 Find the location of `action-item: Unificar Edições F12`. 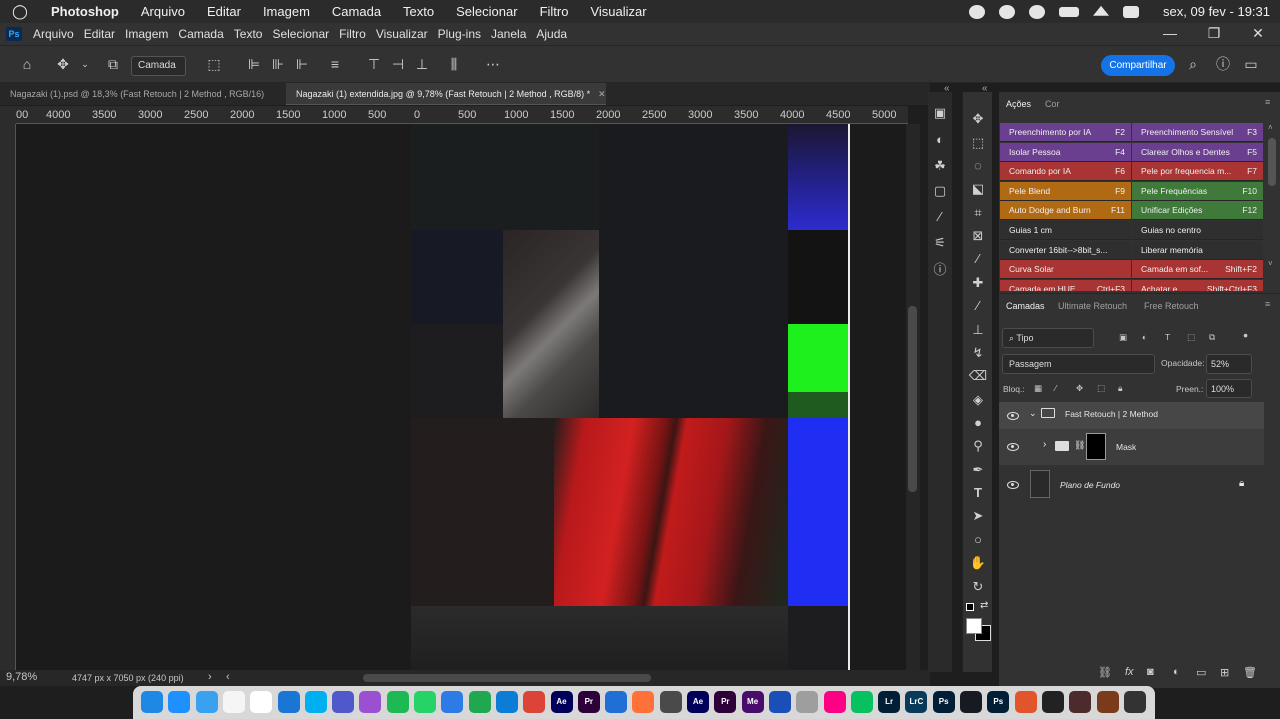

action-item: Unificar Edições F12 is located at coordinates (1197, 211).